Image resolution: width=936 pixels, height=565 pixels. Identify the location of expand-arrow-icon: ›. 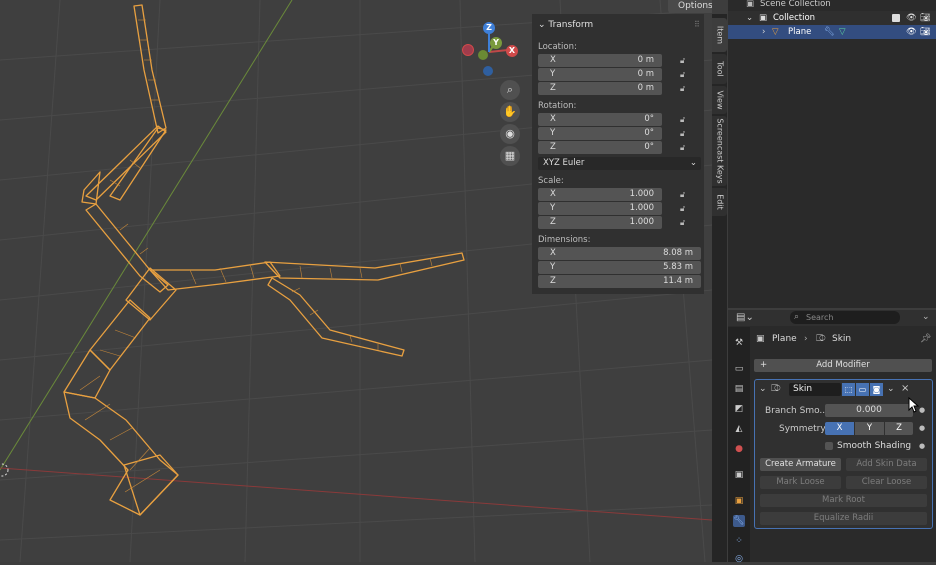
(763, 32).